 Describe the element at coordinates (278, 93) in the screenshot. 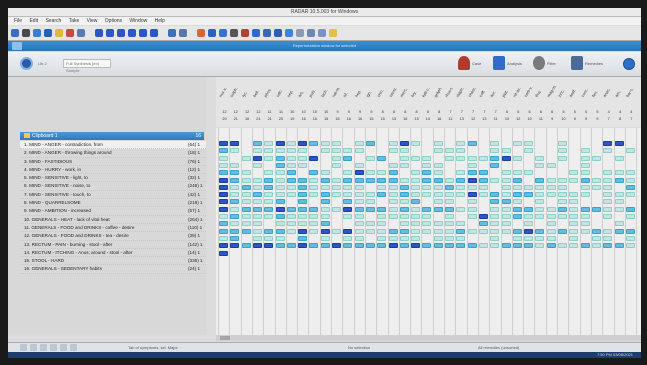

I see `remedy-name: calc.` at that location.